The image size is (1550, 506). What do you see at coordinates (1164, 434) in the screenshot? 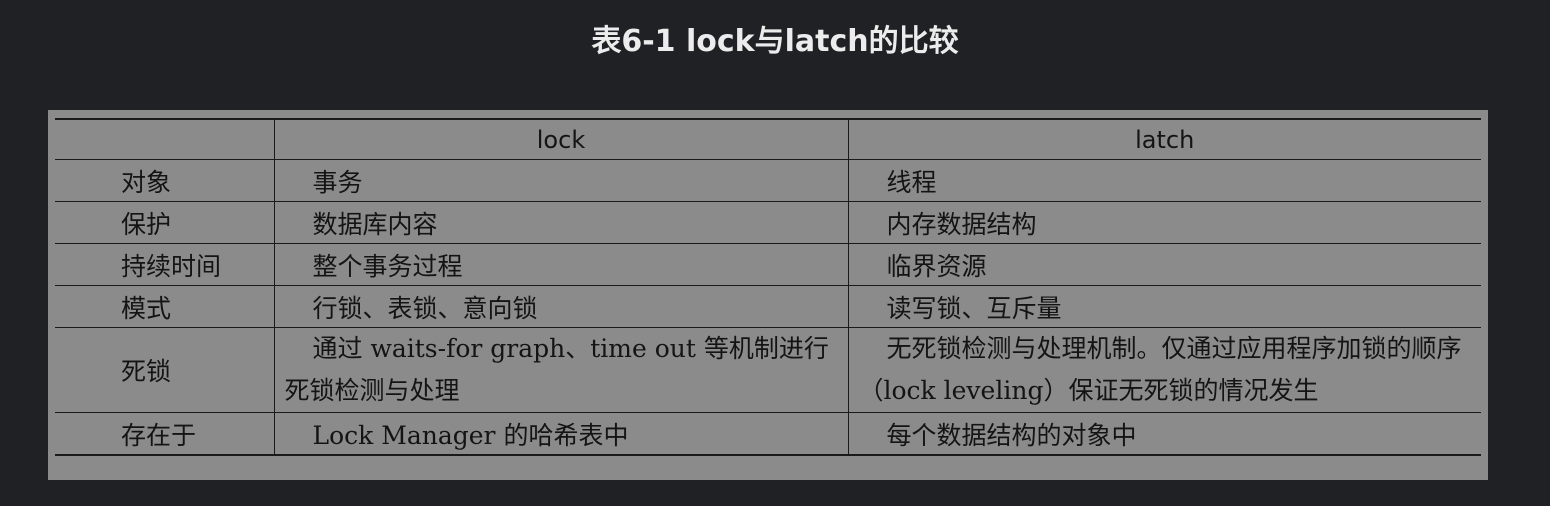
I see `latch-cell: 每个数据结构的对象中` at bounding box center [1164, 434].